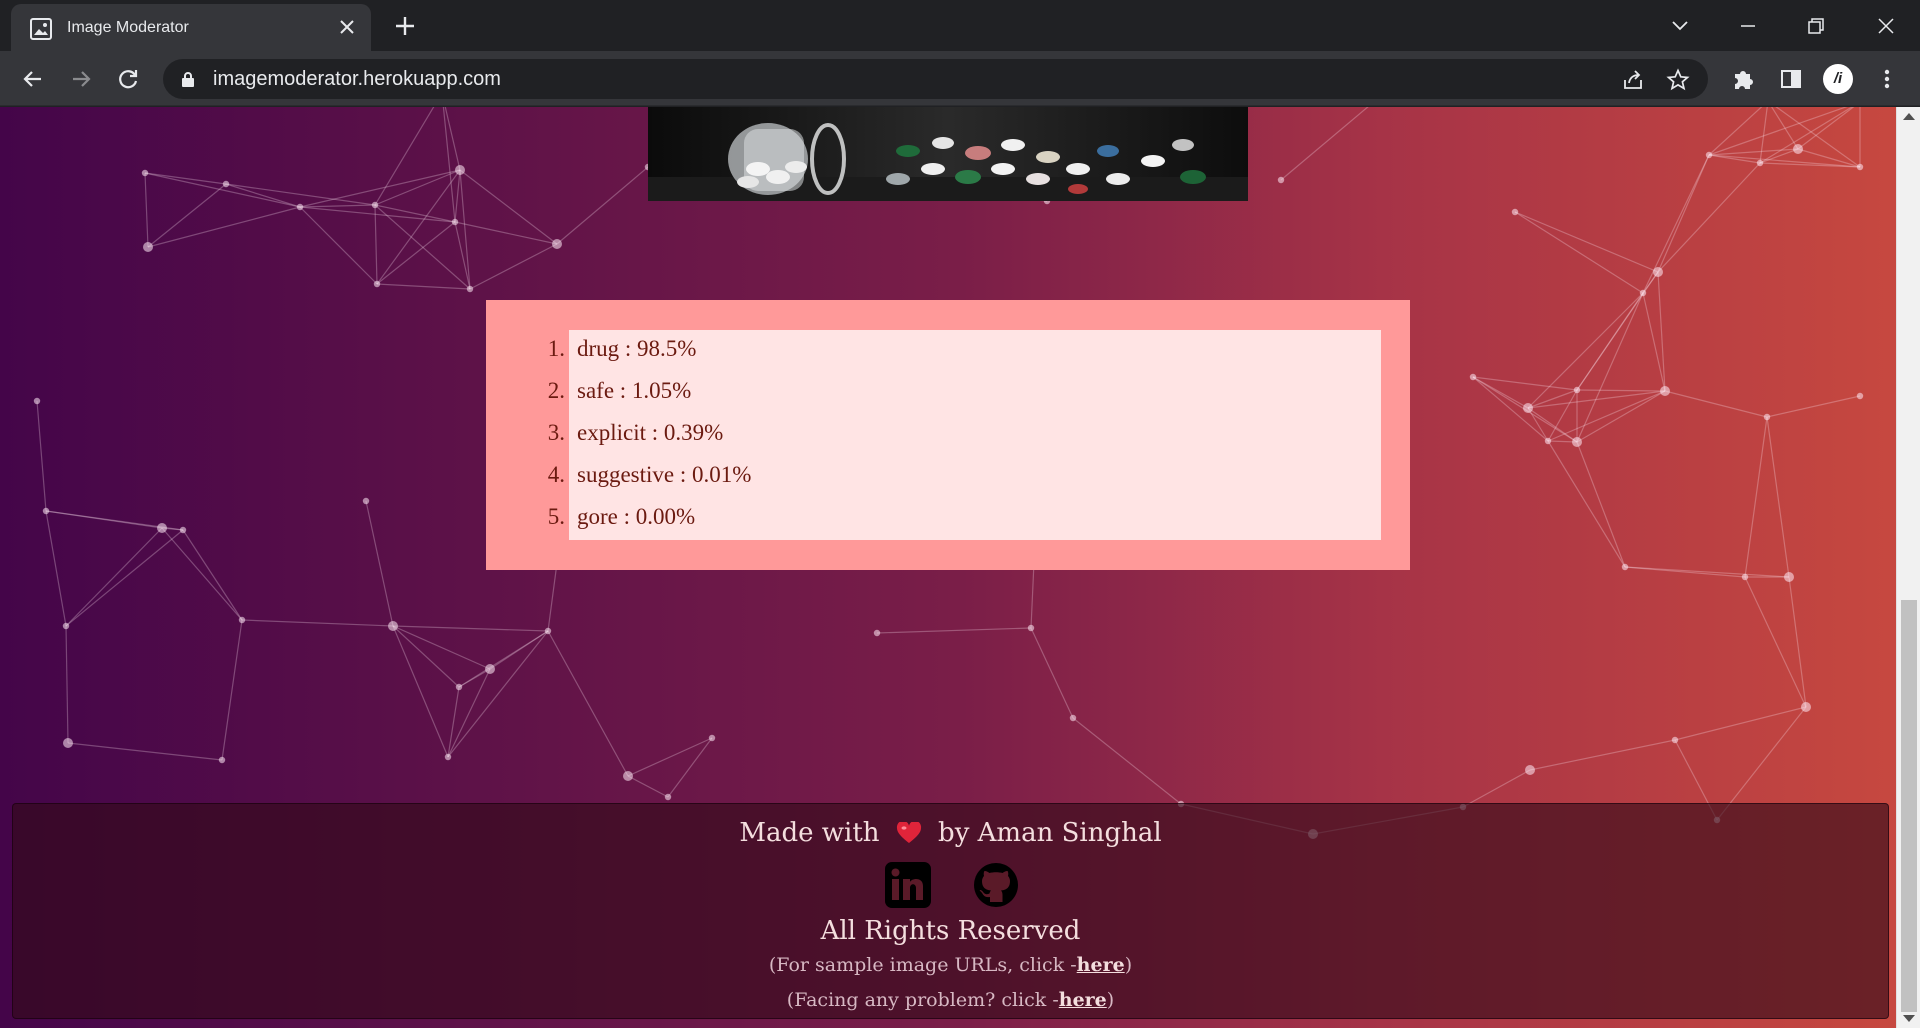 The image size is (1920, 1028). What do you see at coordinates (636, 516) in the screenshot?
I see `list-item-text: gore : 0.00%` at bounding box center [636, 516].